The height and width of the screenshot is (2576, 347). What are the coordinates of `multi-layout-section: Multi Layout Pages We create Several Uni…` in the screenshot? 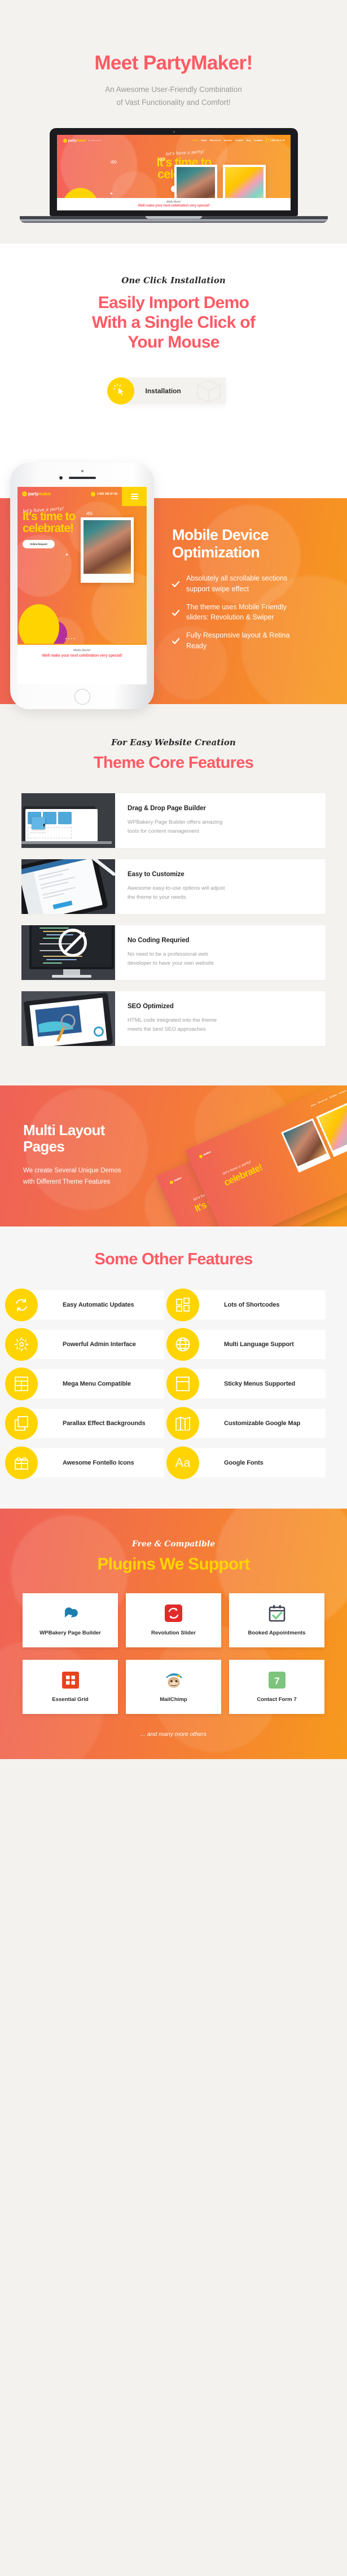 It's located at (173, 1156).